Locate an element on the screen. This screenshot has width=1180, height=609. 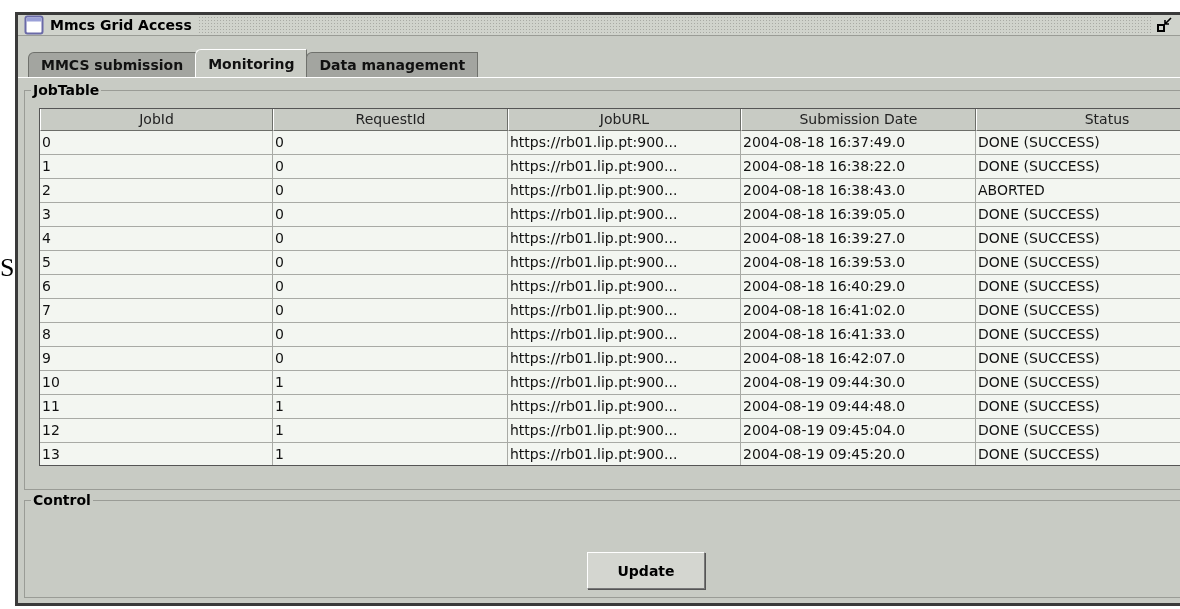
table-cell: 2004-08-18 16:37:49.0 is located at coordinates (858, 143).